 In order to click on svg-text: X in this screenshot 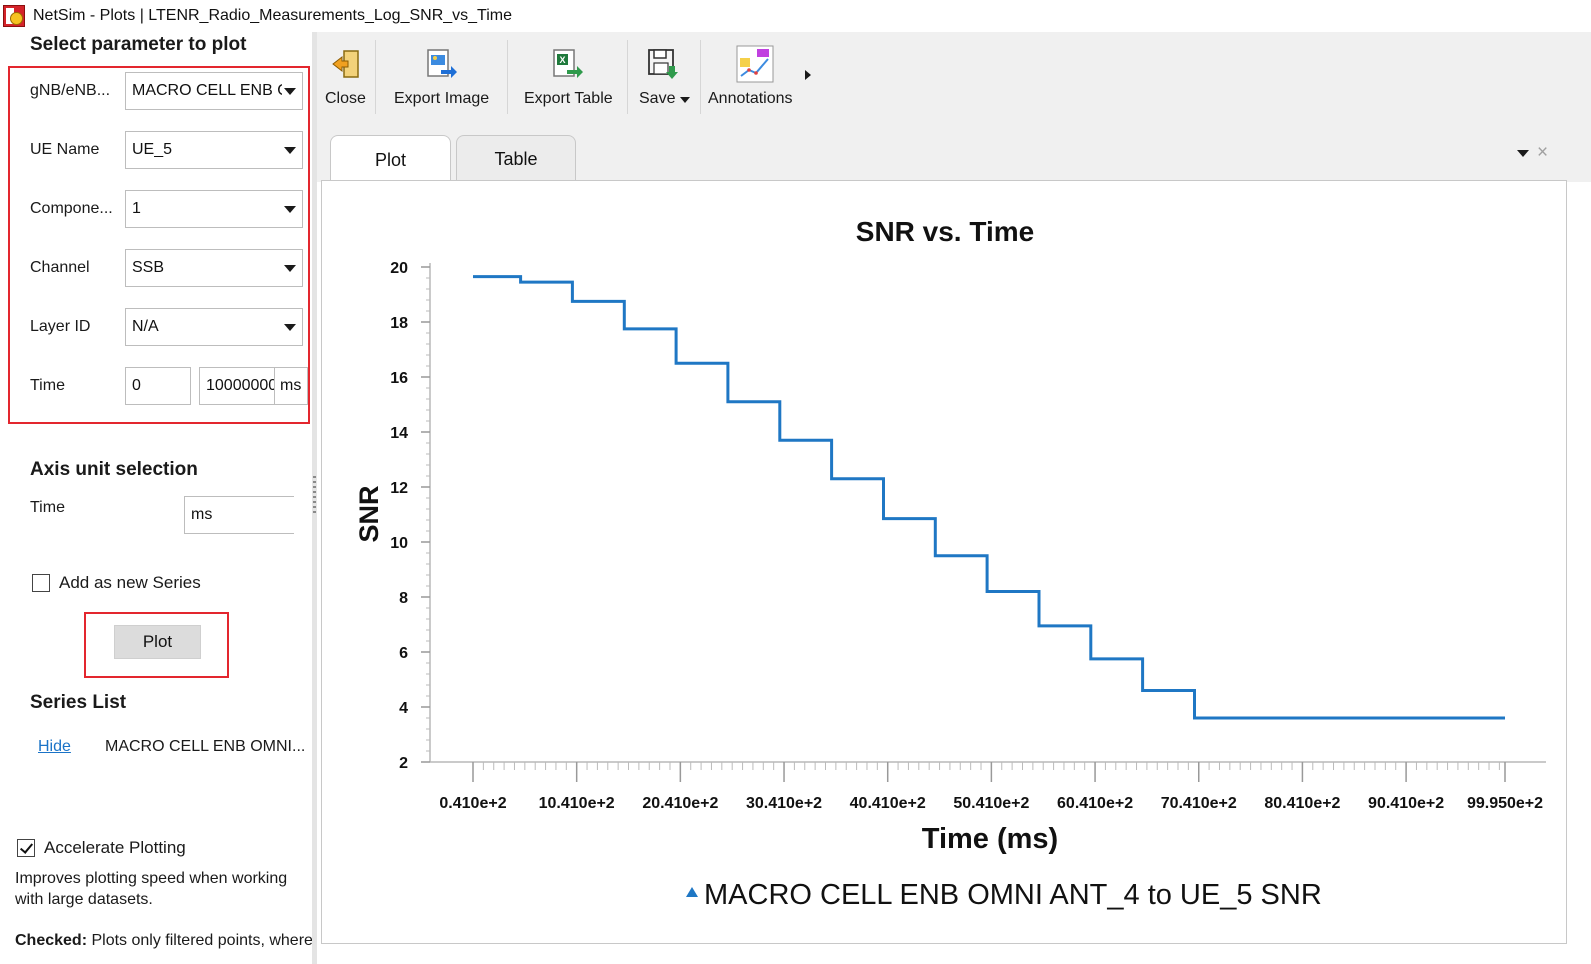, I will do `click(563, 60)`.